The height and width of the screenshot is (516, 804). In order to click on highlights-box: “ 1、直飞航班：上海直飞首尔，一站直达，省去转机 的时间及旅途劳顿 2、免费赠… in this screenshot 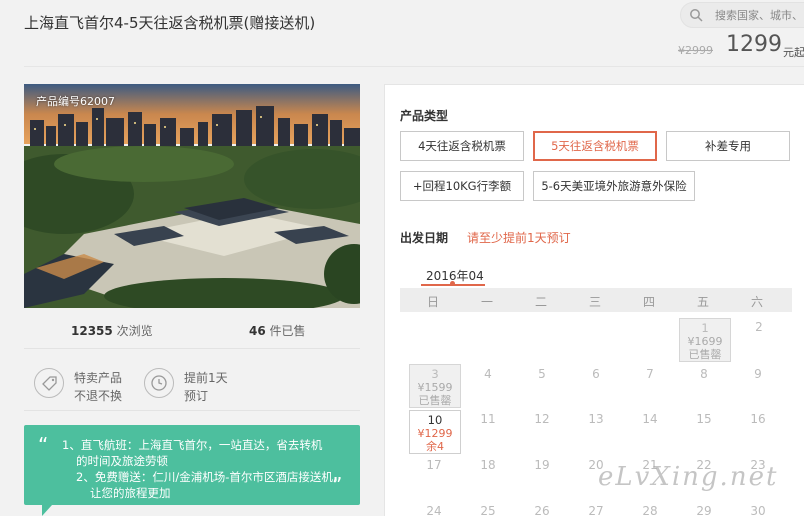, I will do `click(192, 465)`.